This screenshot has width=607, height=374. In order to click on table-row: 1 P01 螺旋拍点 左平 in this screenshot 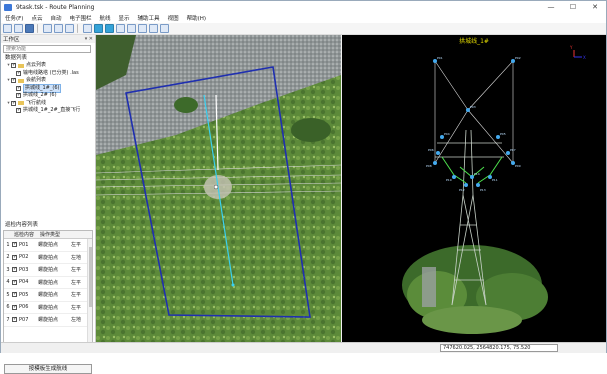, I will do `click(48, 245)`.